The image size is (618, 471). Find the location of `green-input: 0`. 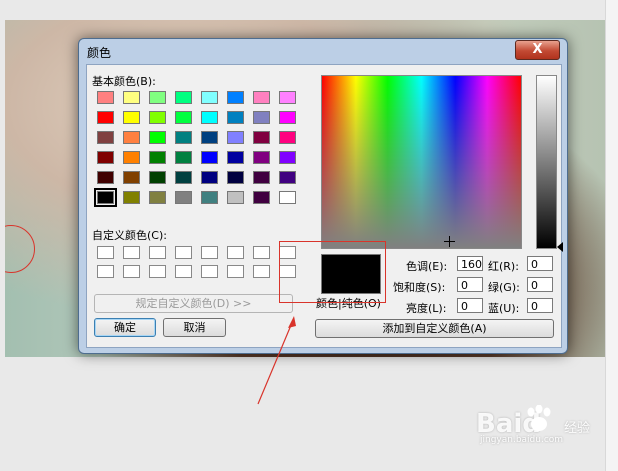

green-input: 0 is located at coordinates (540, 284).